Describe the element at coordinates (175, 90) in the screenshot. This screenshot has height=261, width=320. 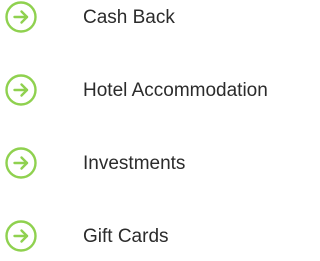
I see `list-item-label: Hotel Accommodation` at that location.